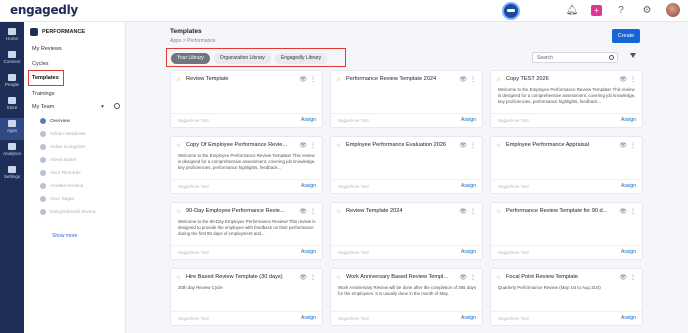  I want to click on card-title: Employee Performance Evaluation 2026, so click(400, 145).